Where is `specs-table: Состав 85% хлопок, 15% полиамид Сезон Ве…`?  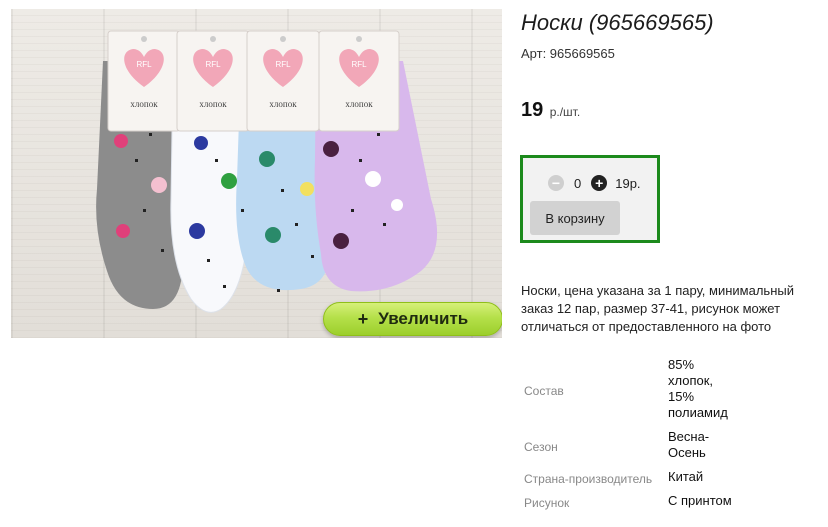 specs-table: Состав 85% хлопок, 15% полиамид Сезон Ве… is located at coordinates (630, 435).